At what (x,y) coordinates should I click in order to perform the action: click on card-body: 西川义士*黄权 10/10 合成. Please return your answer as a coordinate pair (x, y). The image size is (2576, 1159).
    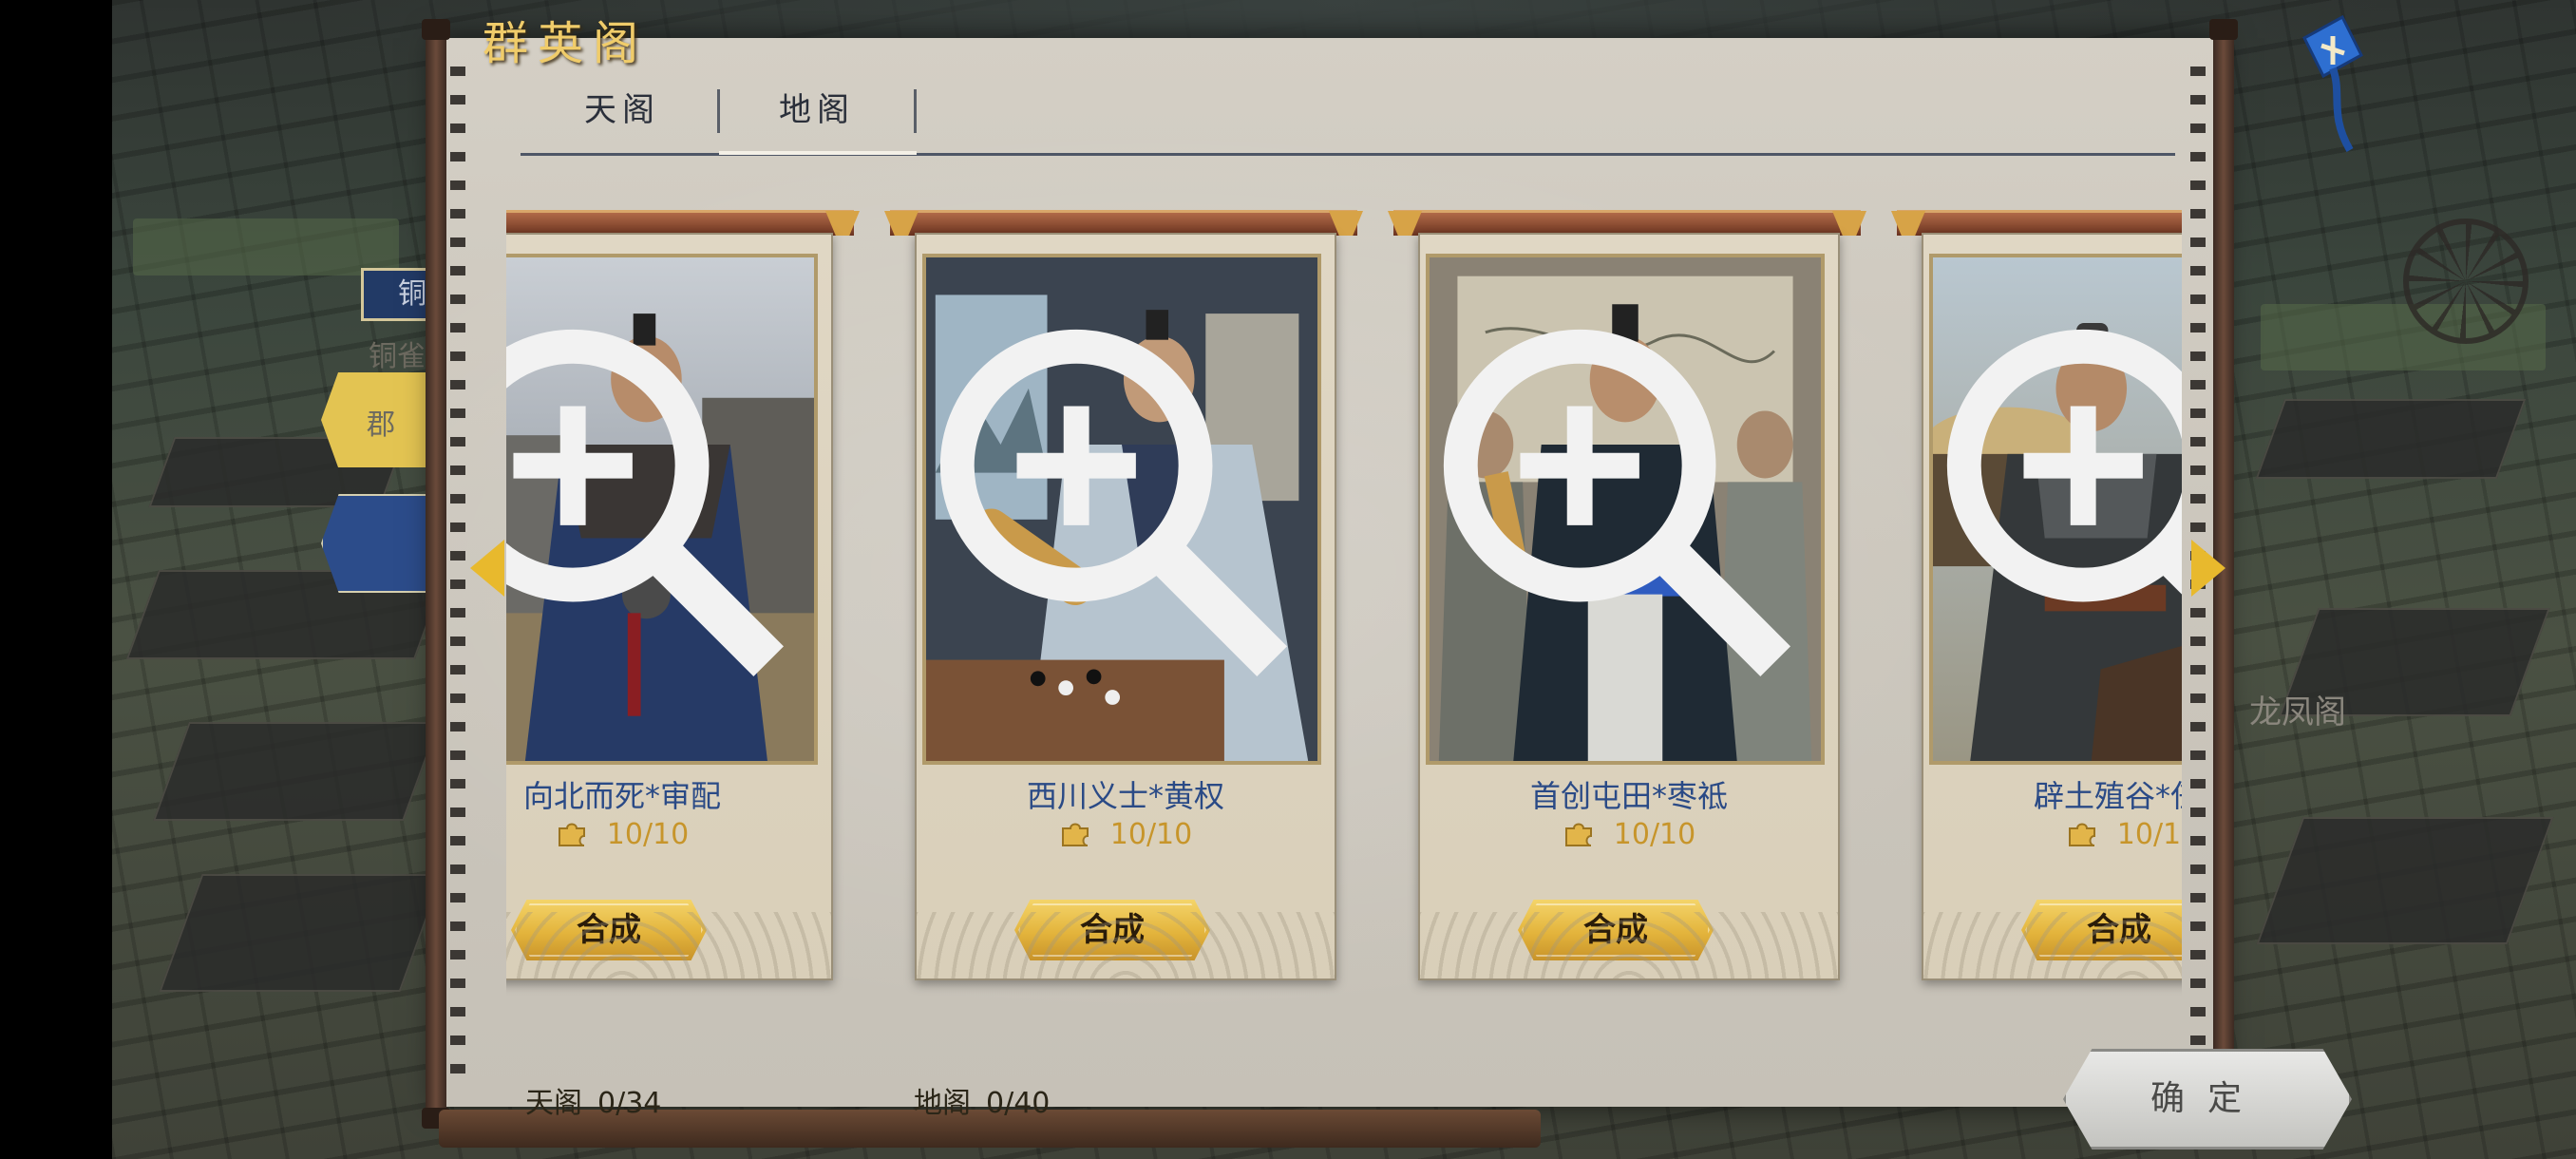
    Looking at the image, I should click on (1125, 606).